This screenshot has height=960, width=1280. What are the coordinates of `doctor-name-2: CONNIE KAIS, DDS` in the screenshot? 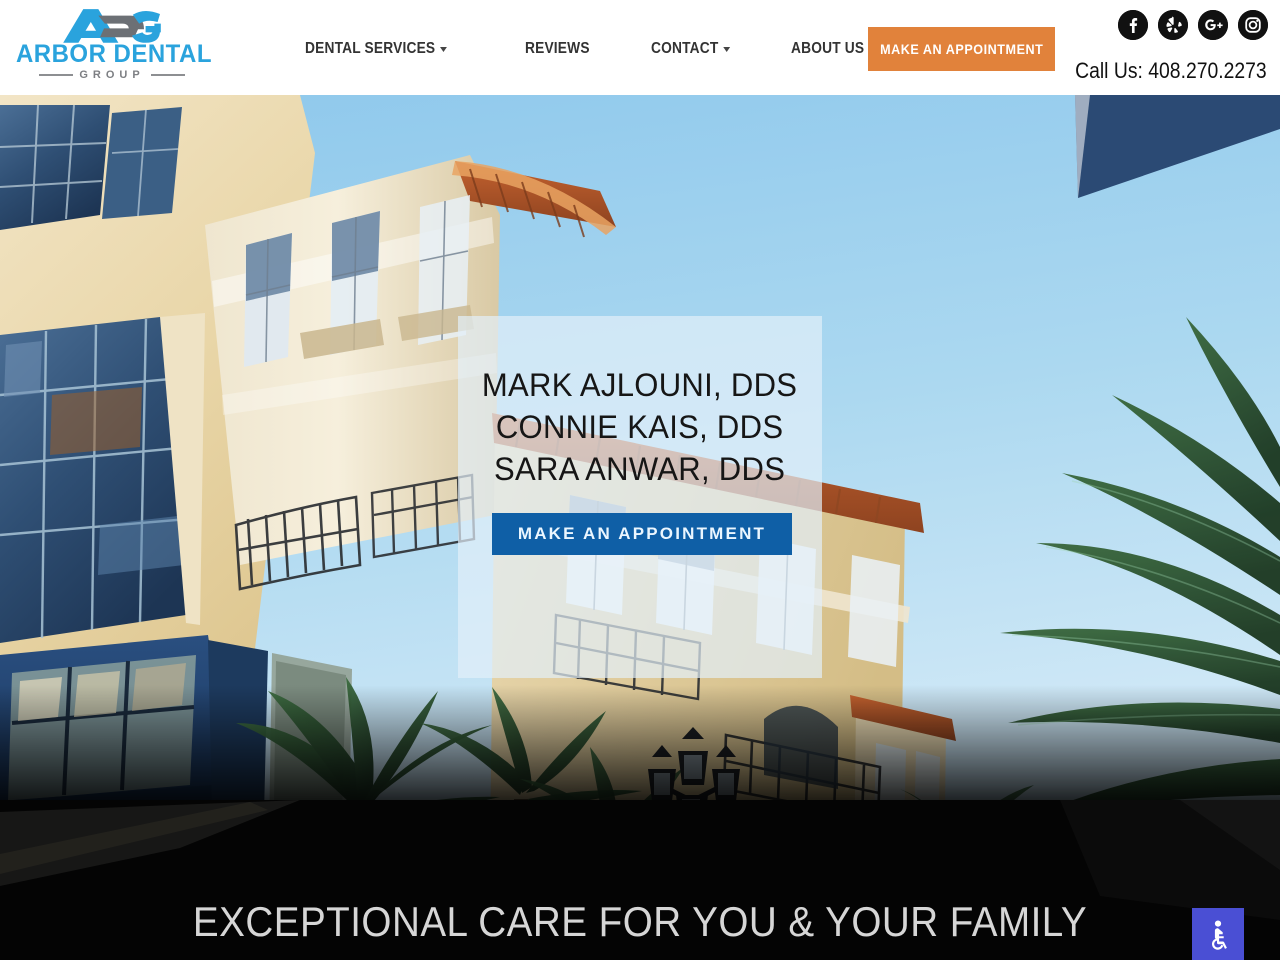 It's located at (640, 427).